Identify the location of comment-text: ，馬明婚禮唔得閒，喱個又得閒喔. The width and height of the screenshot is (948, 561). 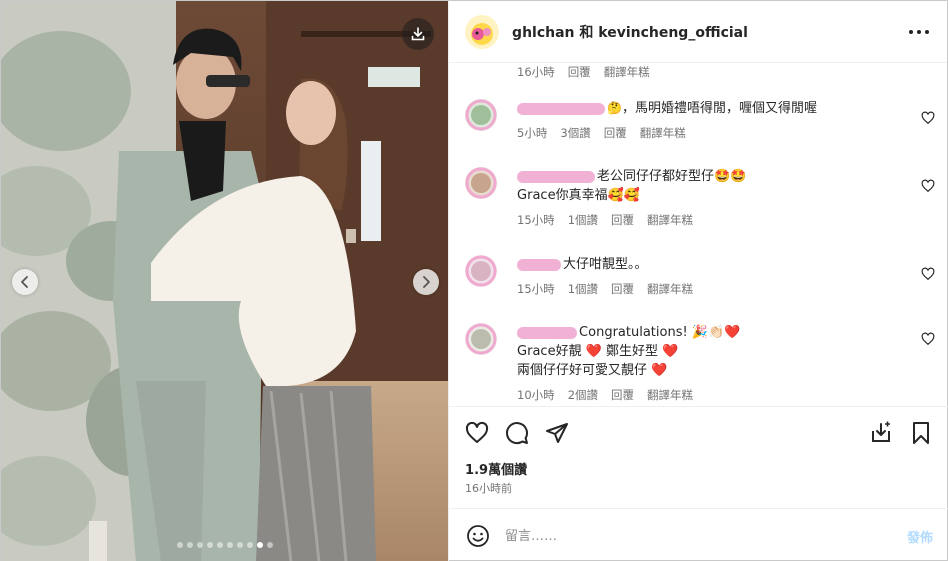
(720, 108).